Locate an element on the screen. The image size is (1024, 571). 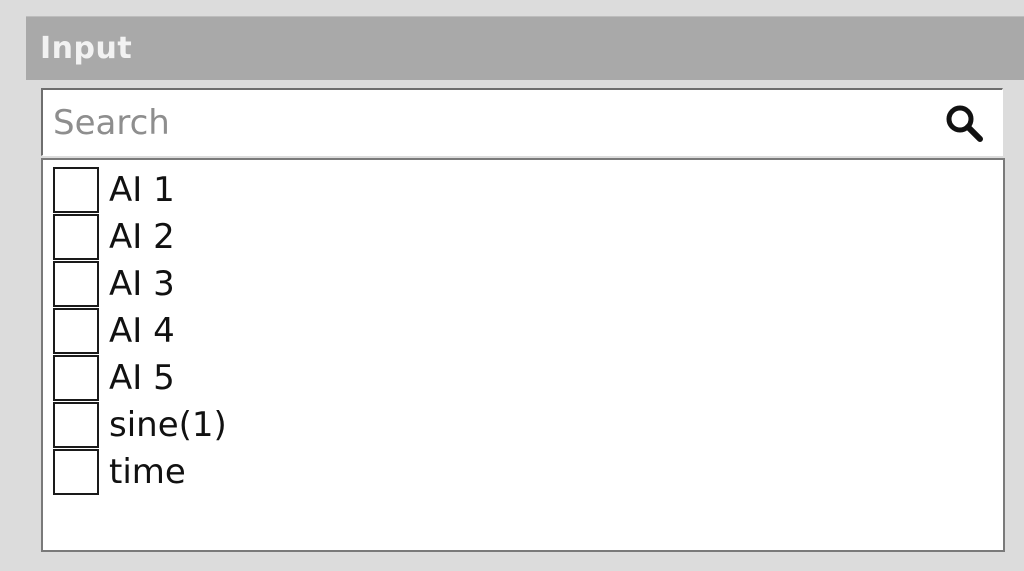
search-box is located at coordinates (522, 122).